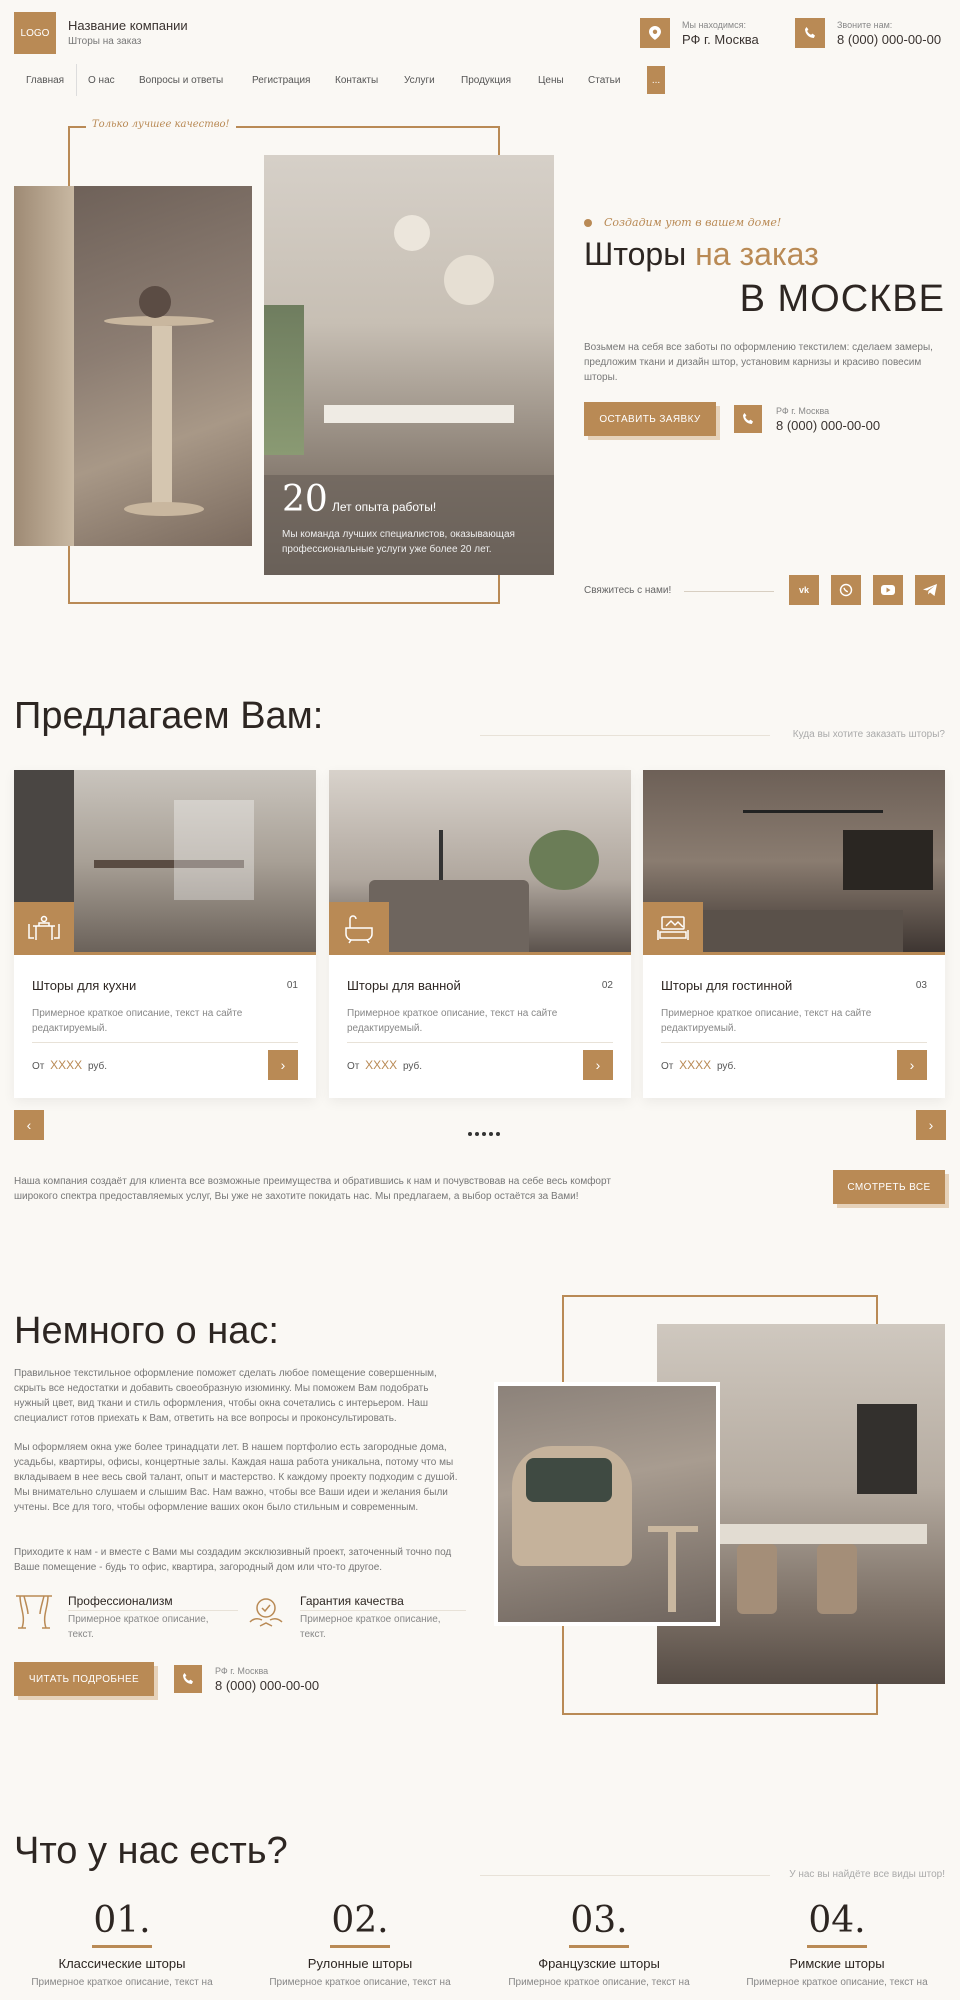 The height and width of the screenshot is (2000, 960). What do you see at coordinates (101, 80) in the screenshot?
I see `nav-item-about: О нас` at bounding box center [101, 80].